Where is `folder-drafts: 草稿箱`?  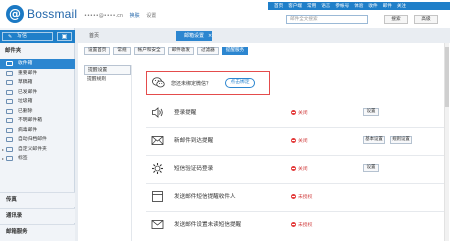
folder-drafts: 草稿箱 is located at coordinates (37, 83).